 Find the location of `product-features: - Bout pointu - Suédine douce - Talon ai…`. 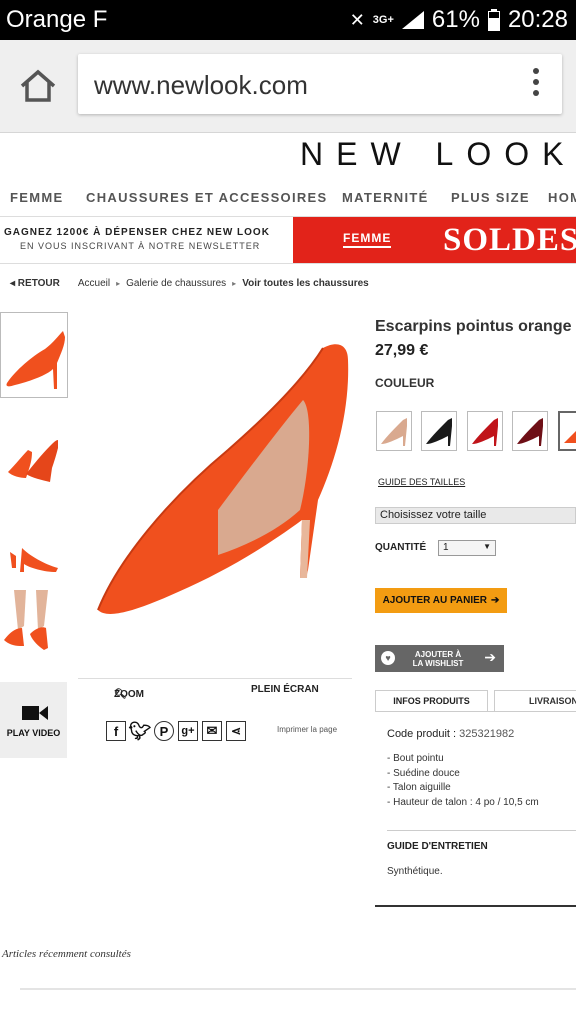

product-features: - Bout pointu - Suédine douce - Talon ai… is located at coordinates (463, 781).